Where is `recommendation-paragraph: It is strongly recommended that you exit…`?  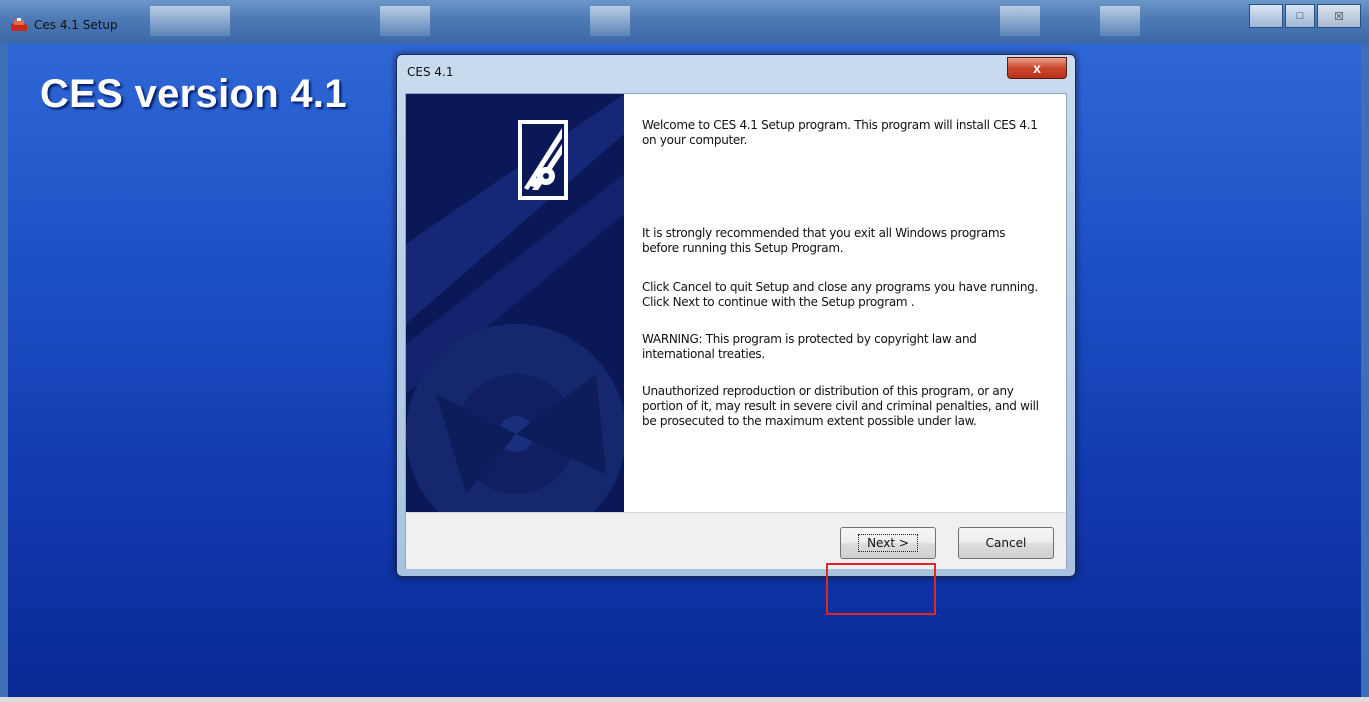
recommendation-paragraph: It is strongly recommended that you exit… is located at coordinates (824, 240).